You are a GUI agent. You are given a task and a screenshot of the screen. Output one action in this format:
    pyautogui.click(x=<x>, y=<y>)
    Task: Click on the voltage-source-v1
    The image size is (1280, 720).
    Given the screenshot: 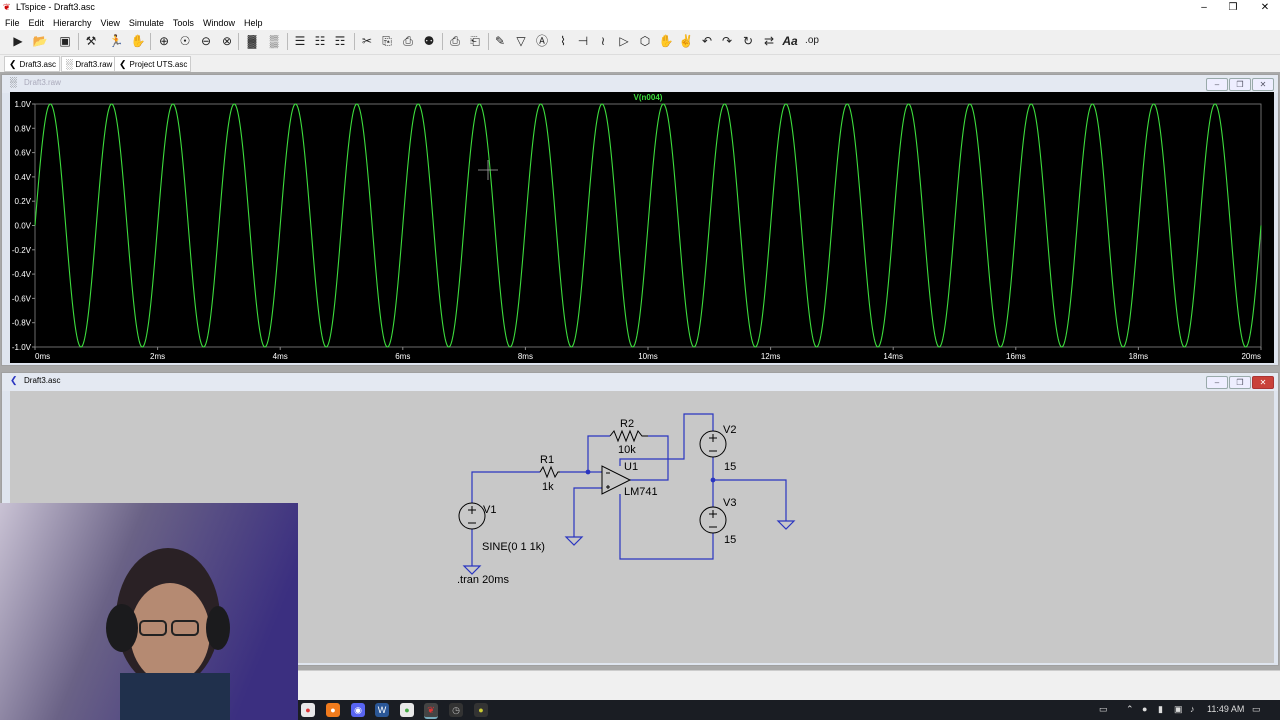 What is the action you would take?
    pyautogui.click(x=472, y=516)
    